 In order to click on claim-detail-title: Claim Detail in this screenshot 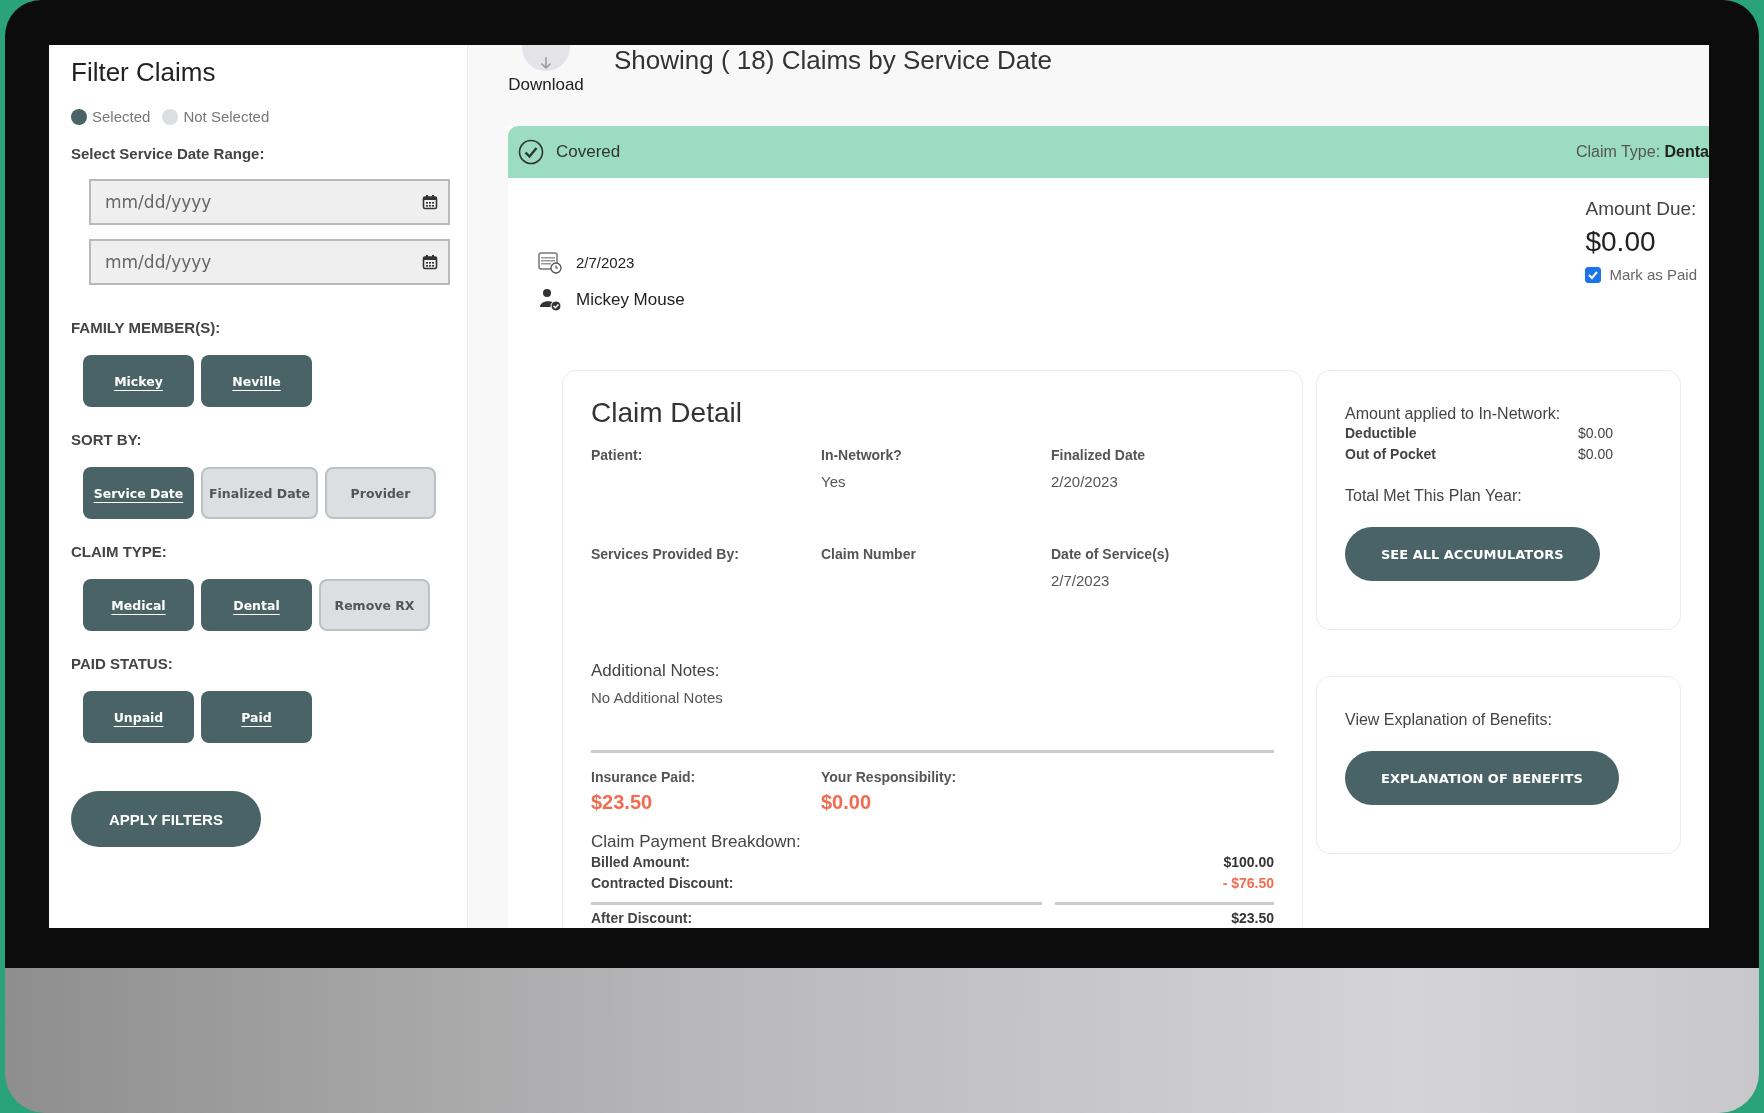, I will do `click(666, 412)`.